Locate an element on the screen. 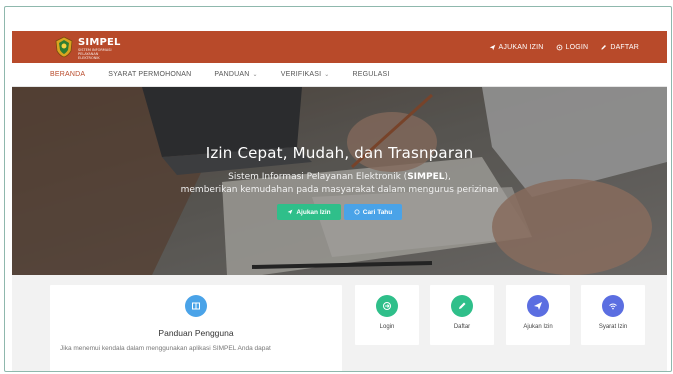 This screenshot has height=374, width=673. brand-title: SIMPEL is located at coordinates (99, 42).